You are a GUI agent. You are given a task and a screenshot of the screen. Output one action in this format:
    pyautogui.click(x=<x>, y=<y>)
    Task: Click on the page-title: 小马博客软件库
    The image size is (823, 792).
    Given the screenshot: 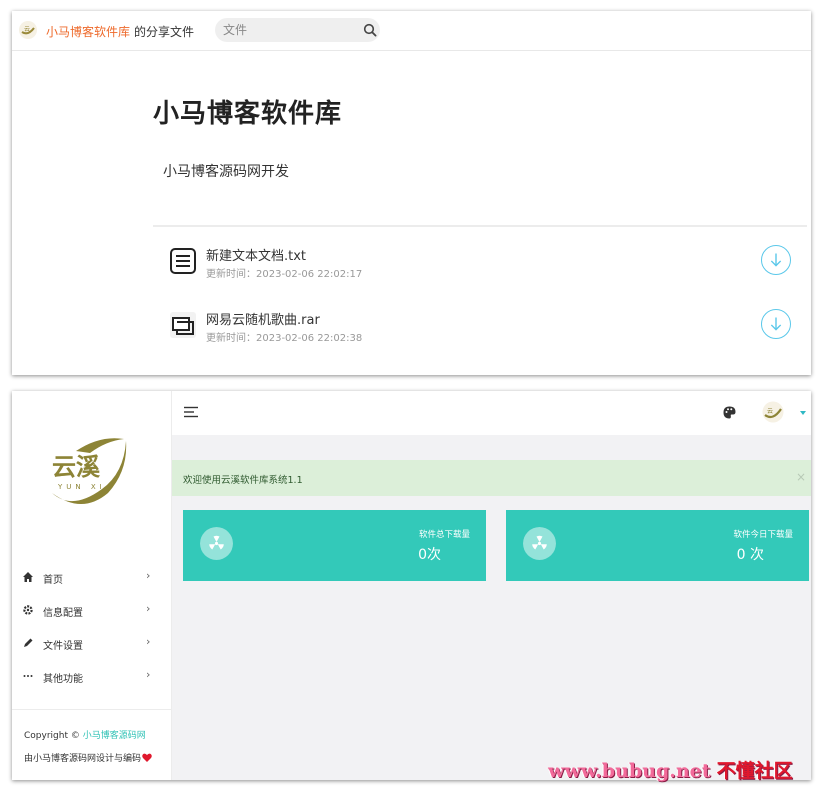 What is the action you would take?
    pyautogui.click(x=248, y=114)
    